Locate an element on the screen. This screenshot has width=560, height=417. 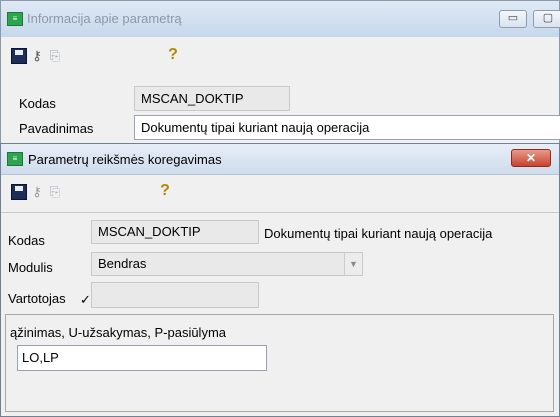
modulis-select: Bendras ▼ is located at coordinates (227, 264).